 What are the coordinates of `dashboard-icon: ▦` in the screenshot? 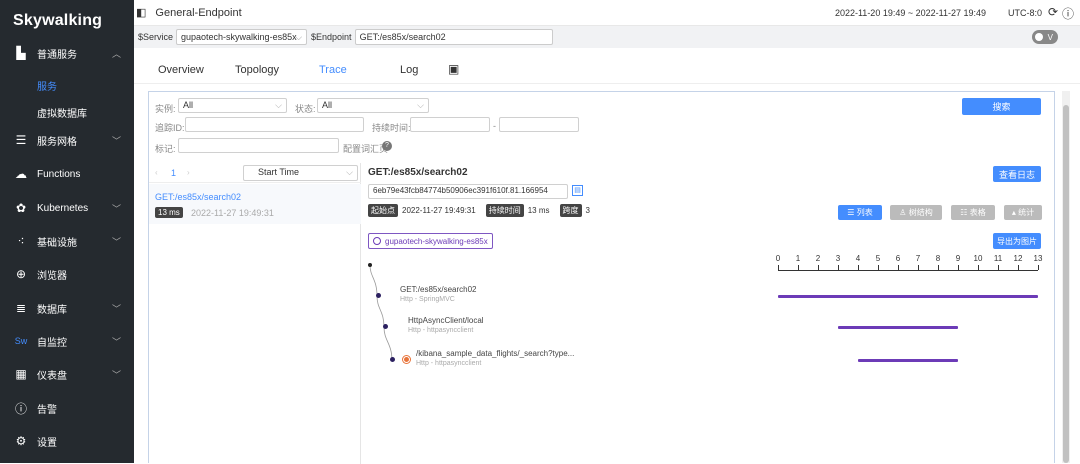 It's located at (21, 374).